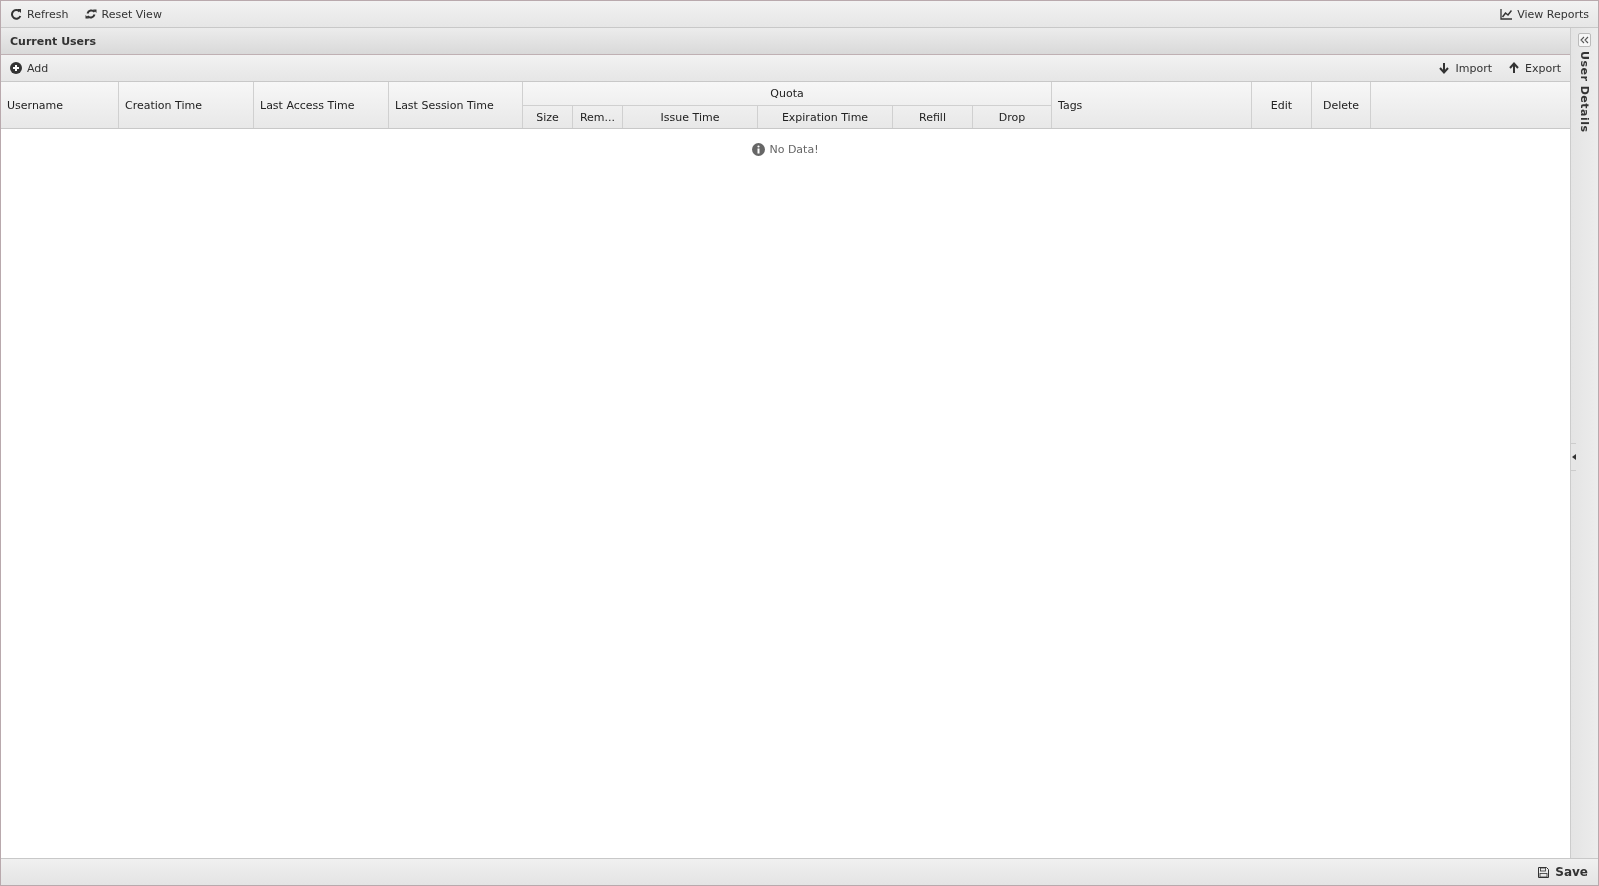  Describe the element at coordinates (794, 149) in the screenshot. I see `empty-message: No Data!` at that location.